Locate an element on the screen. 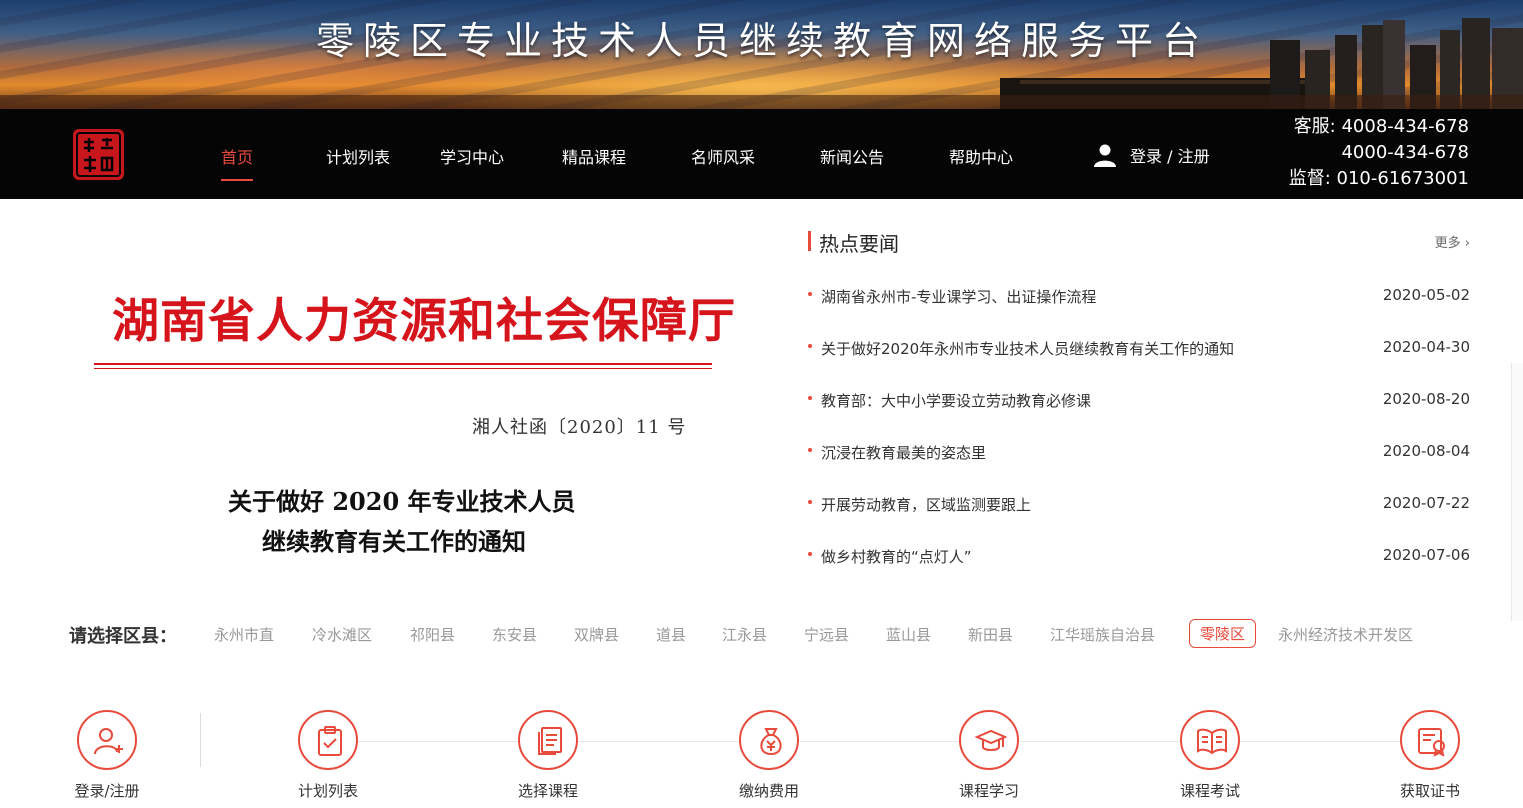  floating-side-panel-edge is located at coordinates (1517, 492).